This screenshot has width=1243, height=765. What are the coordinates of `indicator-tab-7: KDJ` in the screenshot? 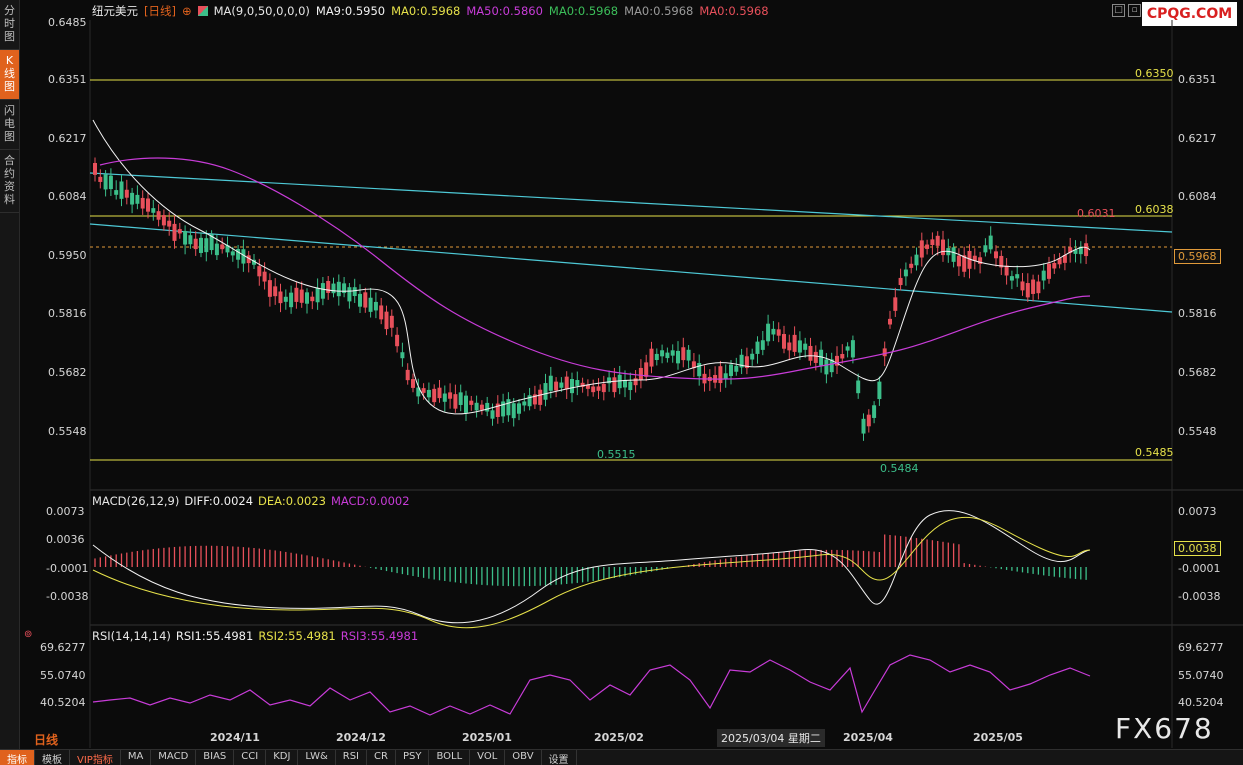 It's located at (282, 757).